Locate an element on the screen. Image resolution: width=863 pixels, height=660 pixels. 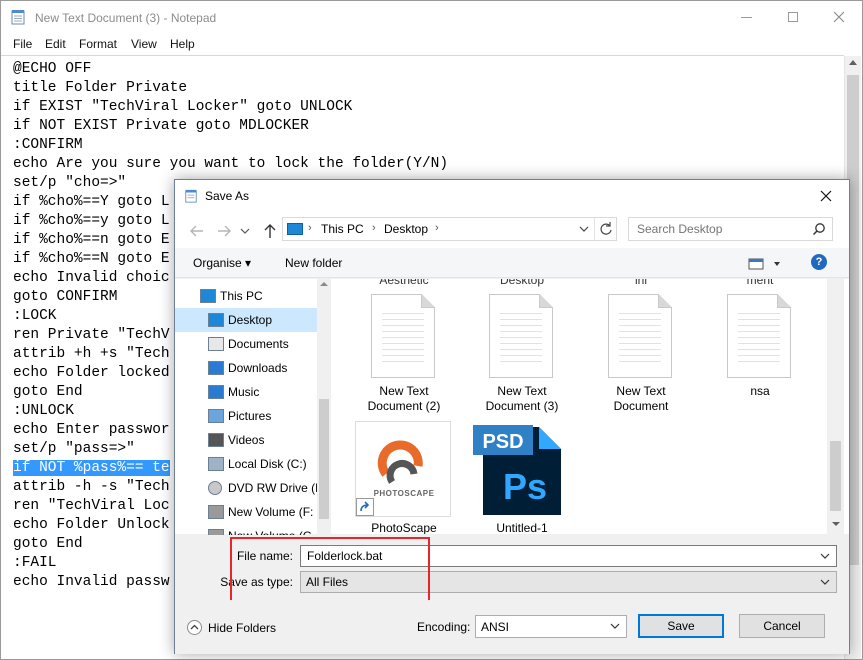
chevron-down-icon: ▾ is located at coordinates (248, 263).